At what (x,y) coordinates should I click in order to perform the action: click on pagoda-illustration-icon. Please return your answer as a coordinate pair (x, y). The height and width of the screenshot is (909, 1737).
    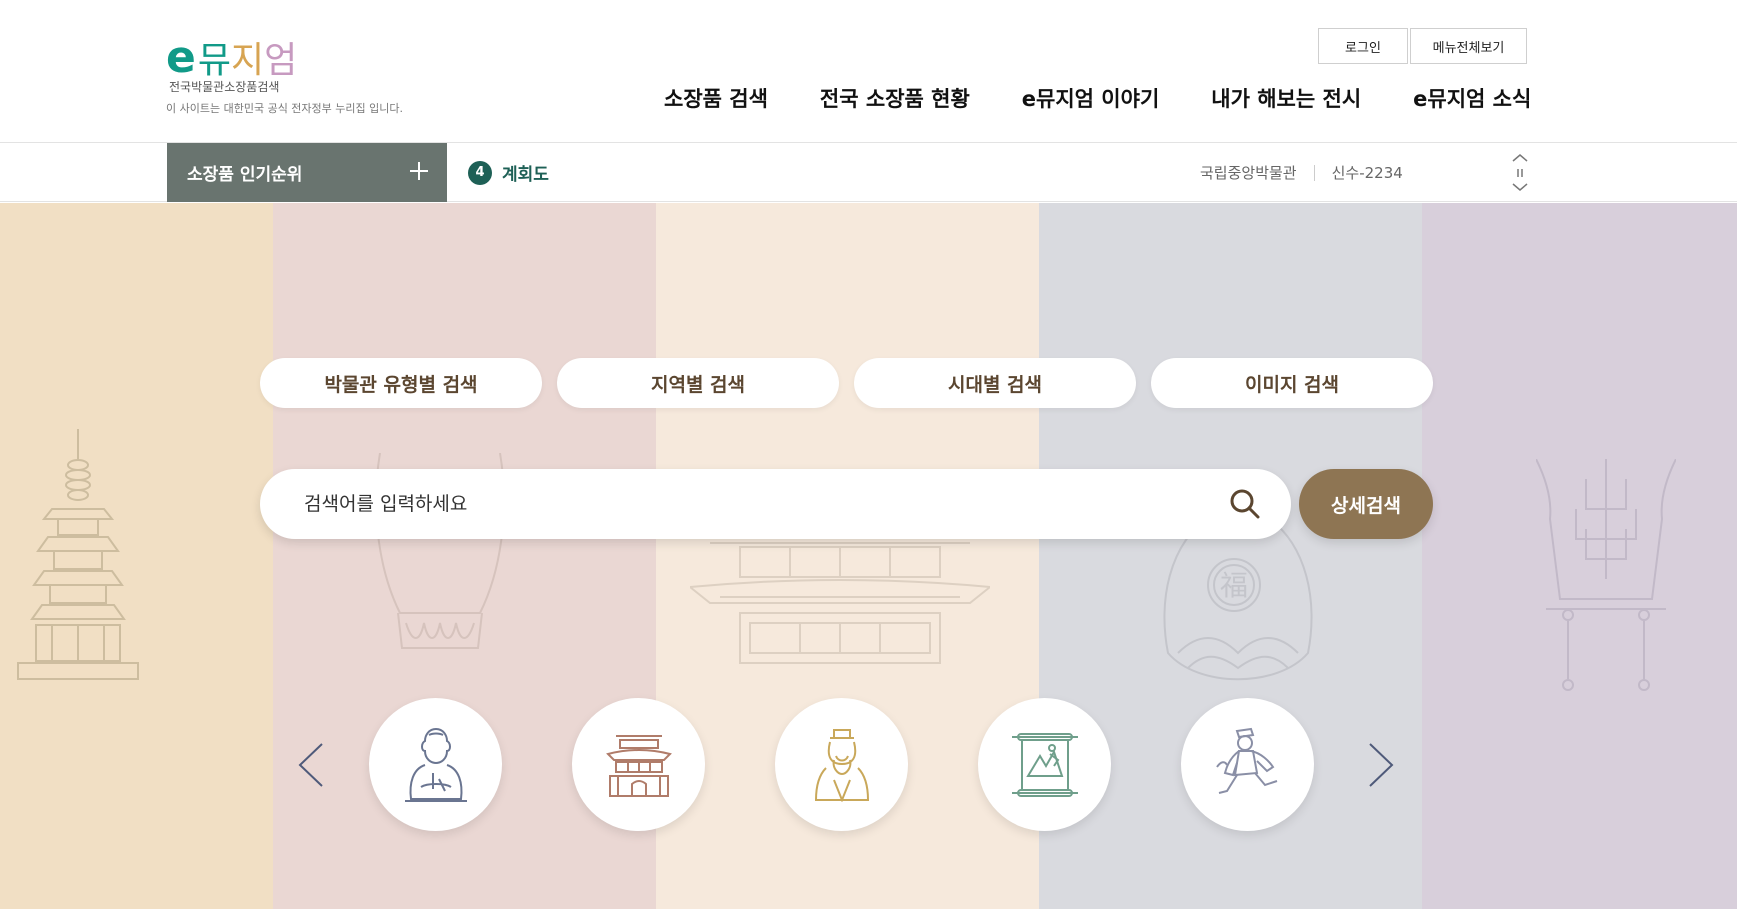
    Looking at the image, I should click on (79, 569).